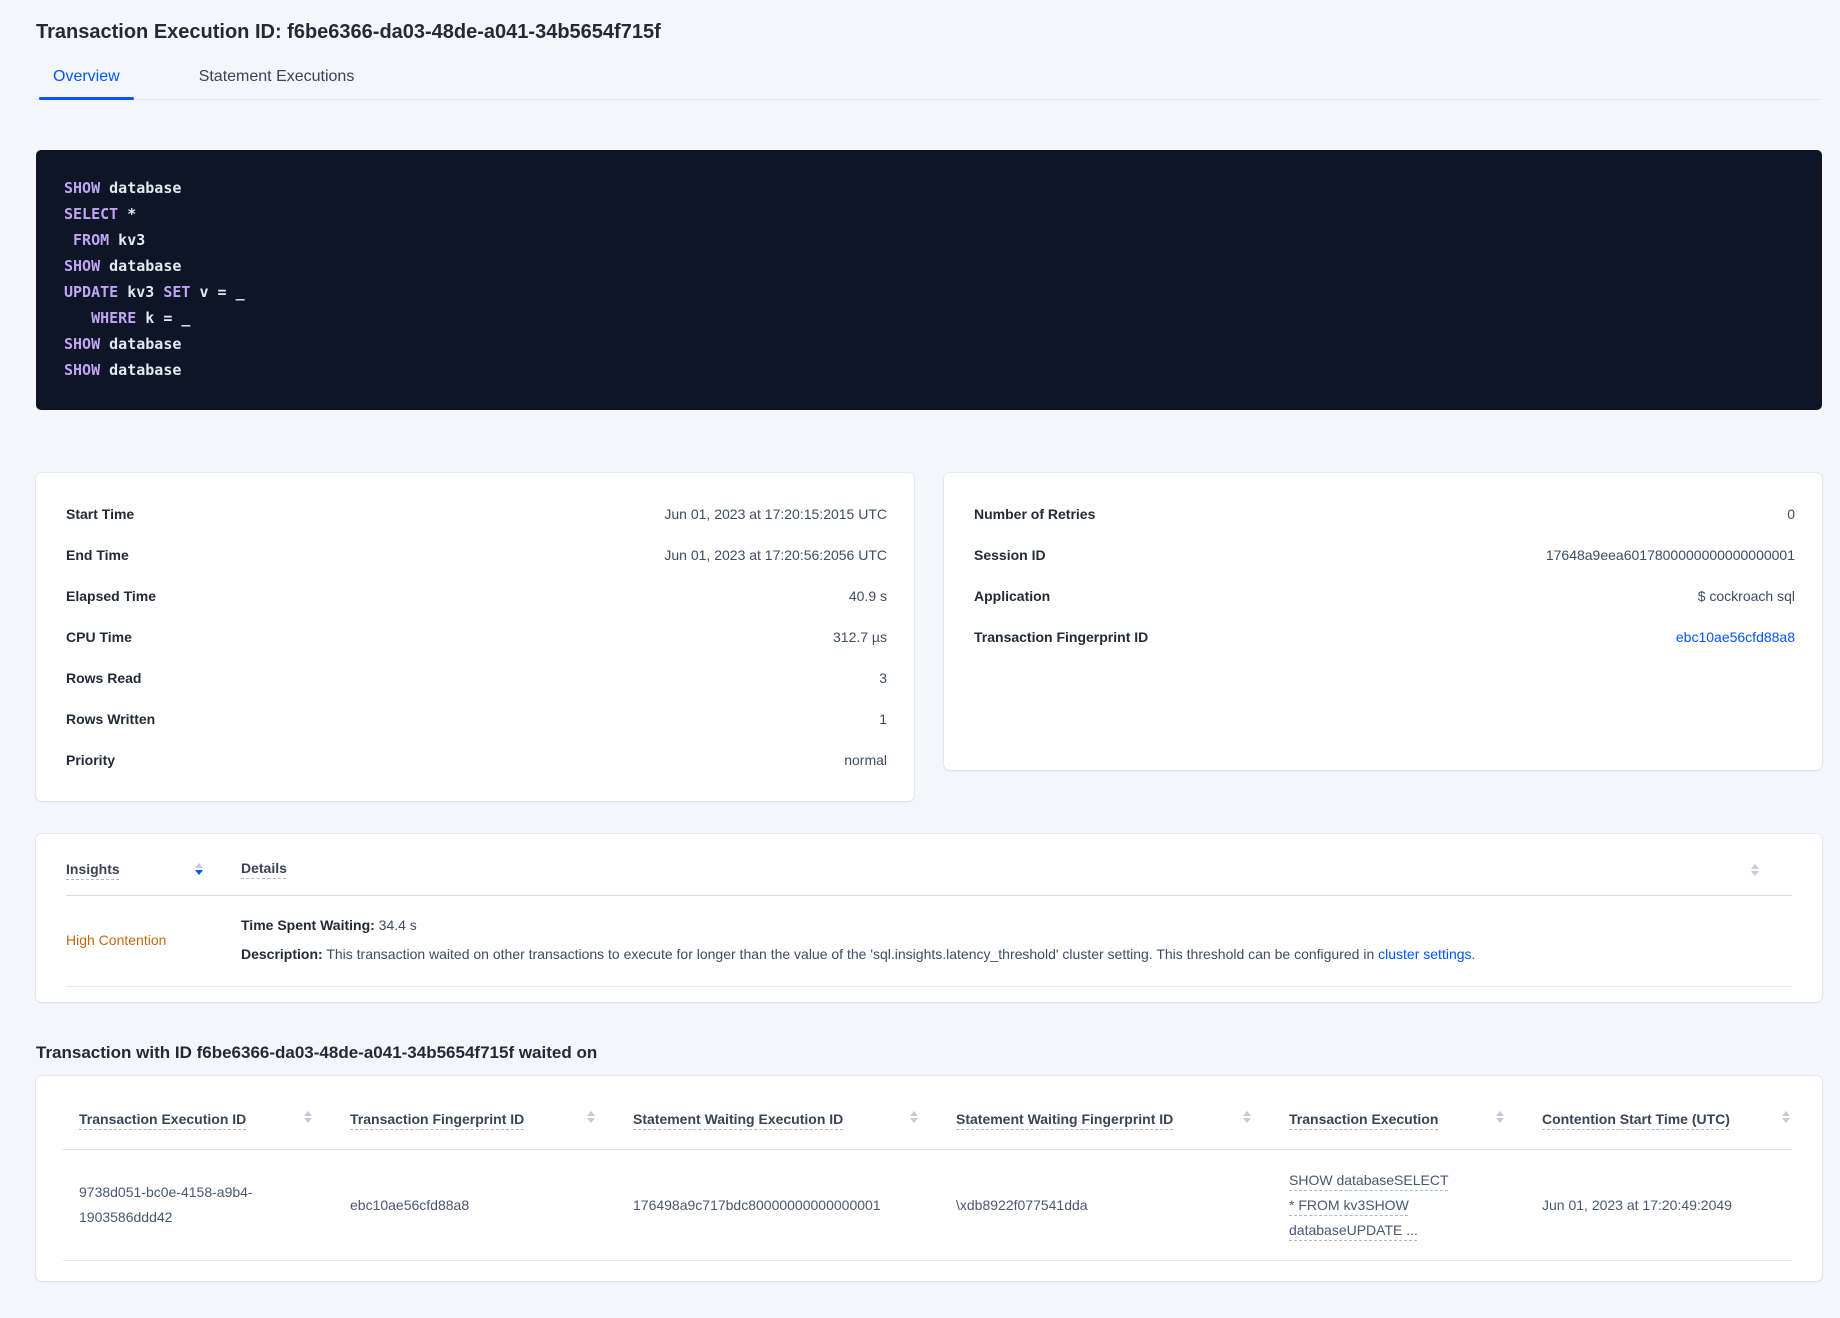  Describe the element at coordinates (476, 759) in the screenshot. I see `summary-row: Priority normal` at that location.